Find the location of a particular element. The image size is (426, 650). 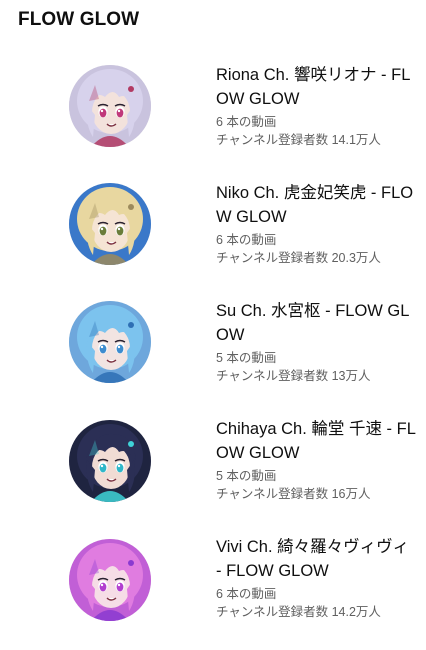

channel-name: Riona Ch. 響咲リオナ - FLOW GLOW is located at coordinates (316, 87).